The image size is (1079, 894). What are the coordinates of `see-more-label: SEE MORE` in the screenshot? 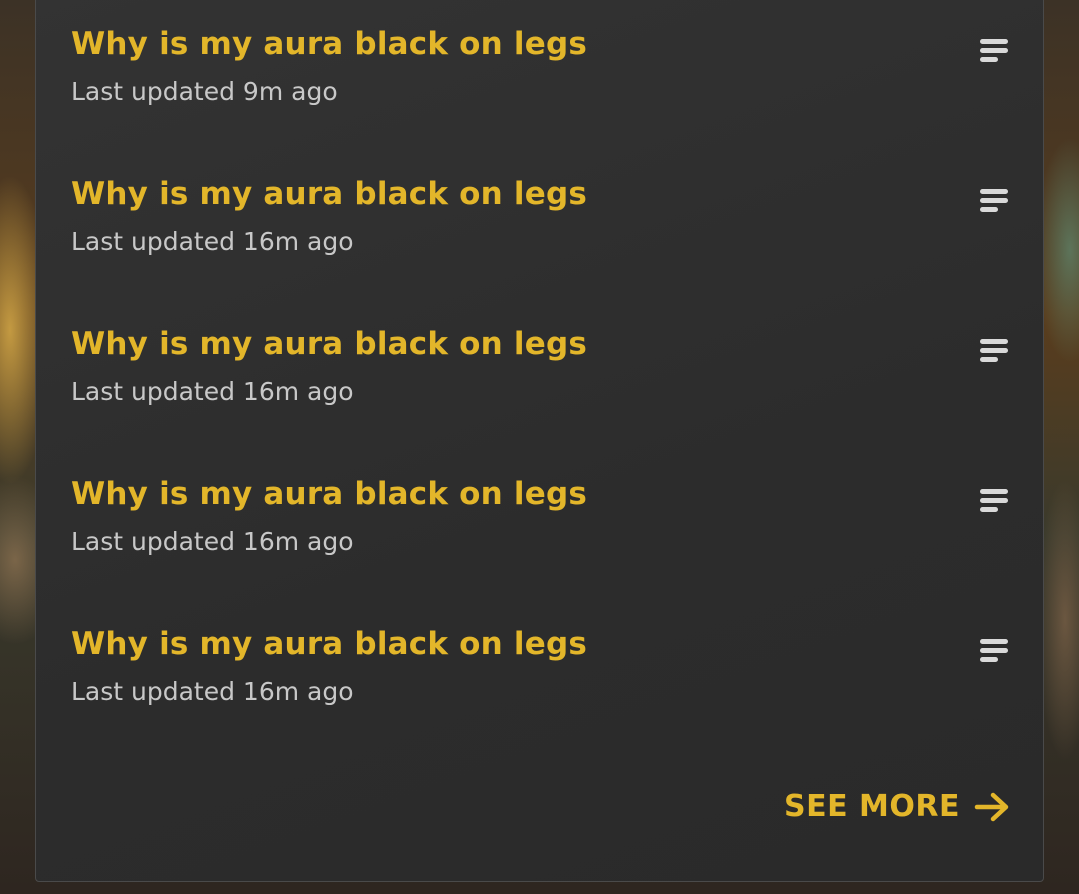 It's located at (872, 807).